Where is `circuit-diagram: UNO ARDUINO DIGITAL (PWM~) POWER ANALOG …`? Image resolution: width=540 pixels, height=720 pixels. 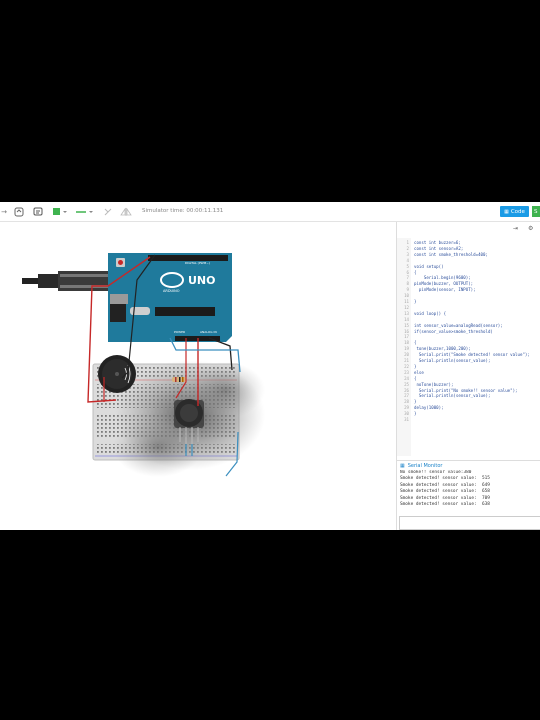 circuit-diagram: UNO ARDUINO DIGITAL (PWM~) POWER ANALOG … is located at coordinates (143, 365).